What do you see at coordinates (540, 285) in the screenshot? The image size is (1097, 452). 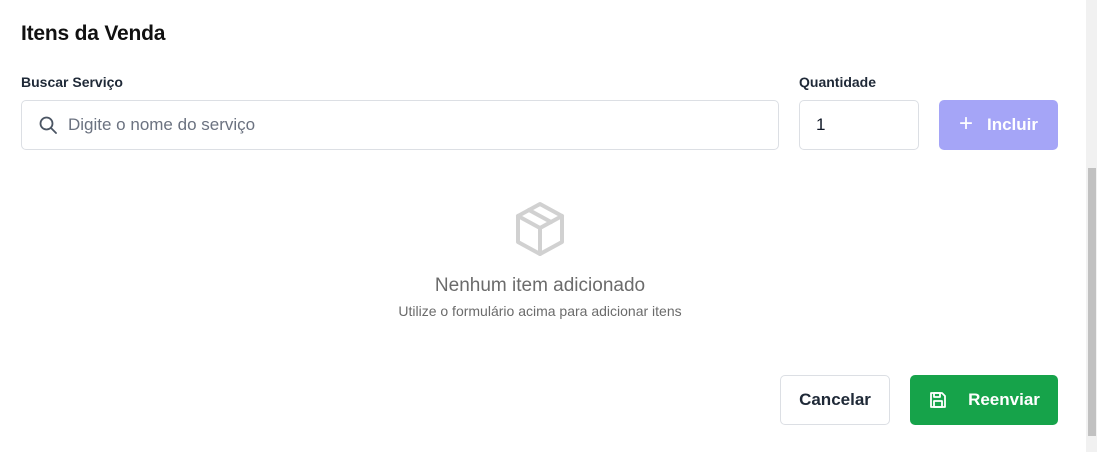 I see `empty-state-title: Nenhum item adicionado` at bounding box center [540, 285].